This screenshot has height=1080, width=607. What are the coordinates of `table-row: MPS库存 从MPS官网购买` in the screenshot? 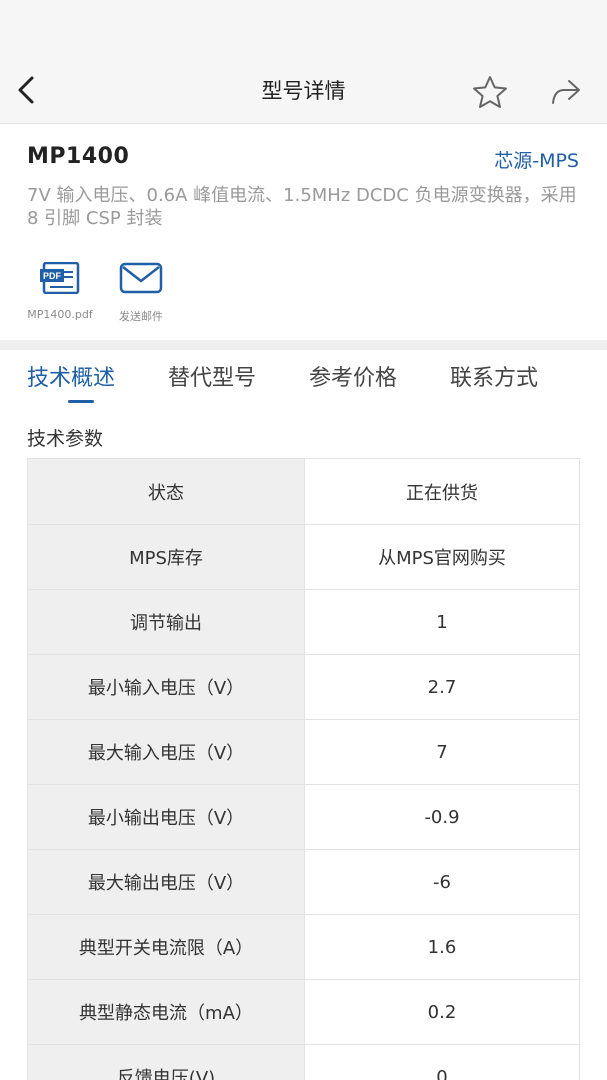 It's located at (303, 556).